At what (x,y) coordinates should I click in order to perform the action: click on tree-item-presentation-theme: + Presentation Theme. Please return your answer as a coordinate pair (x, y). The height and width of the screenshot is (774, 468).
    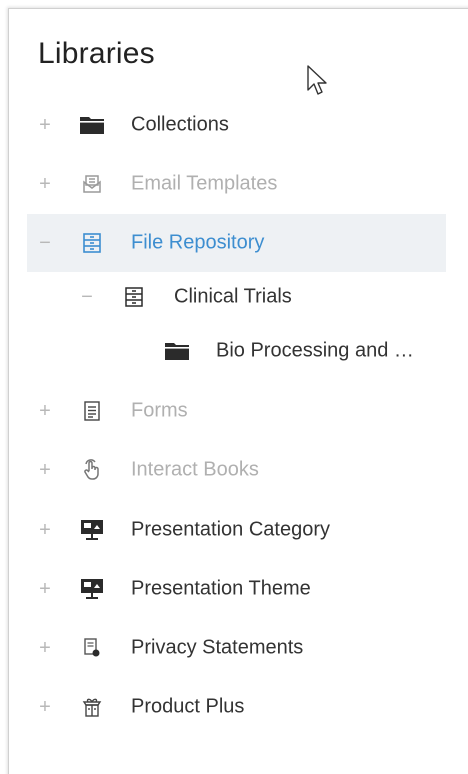
    Looking at the image, I should click on (236, 589).